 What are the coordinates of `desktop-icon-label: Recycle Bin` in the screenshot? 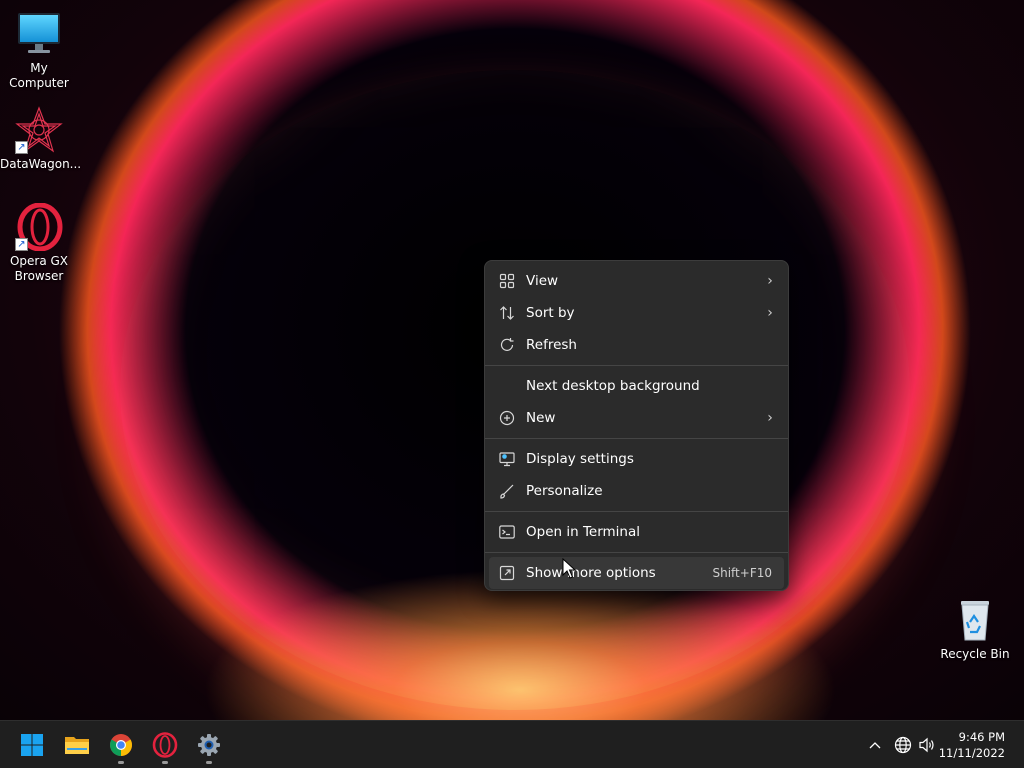 It's located at (975, 654).